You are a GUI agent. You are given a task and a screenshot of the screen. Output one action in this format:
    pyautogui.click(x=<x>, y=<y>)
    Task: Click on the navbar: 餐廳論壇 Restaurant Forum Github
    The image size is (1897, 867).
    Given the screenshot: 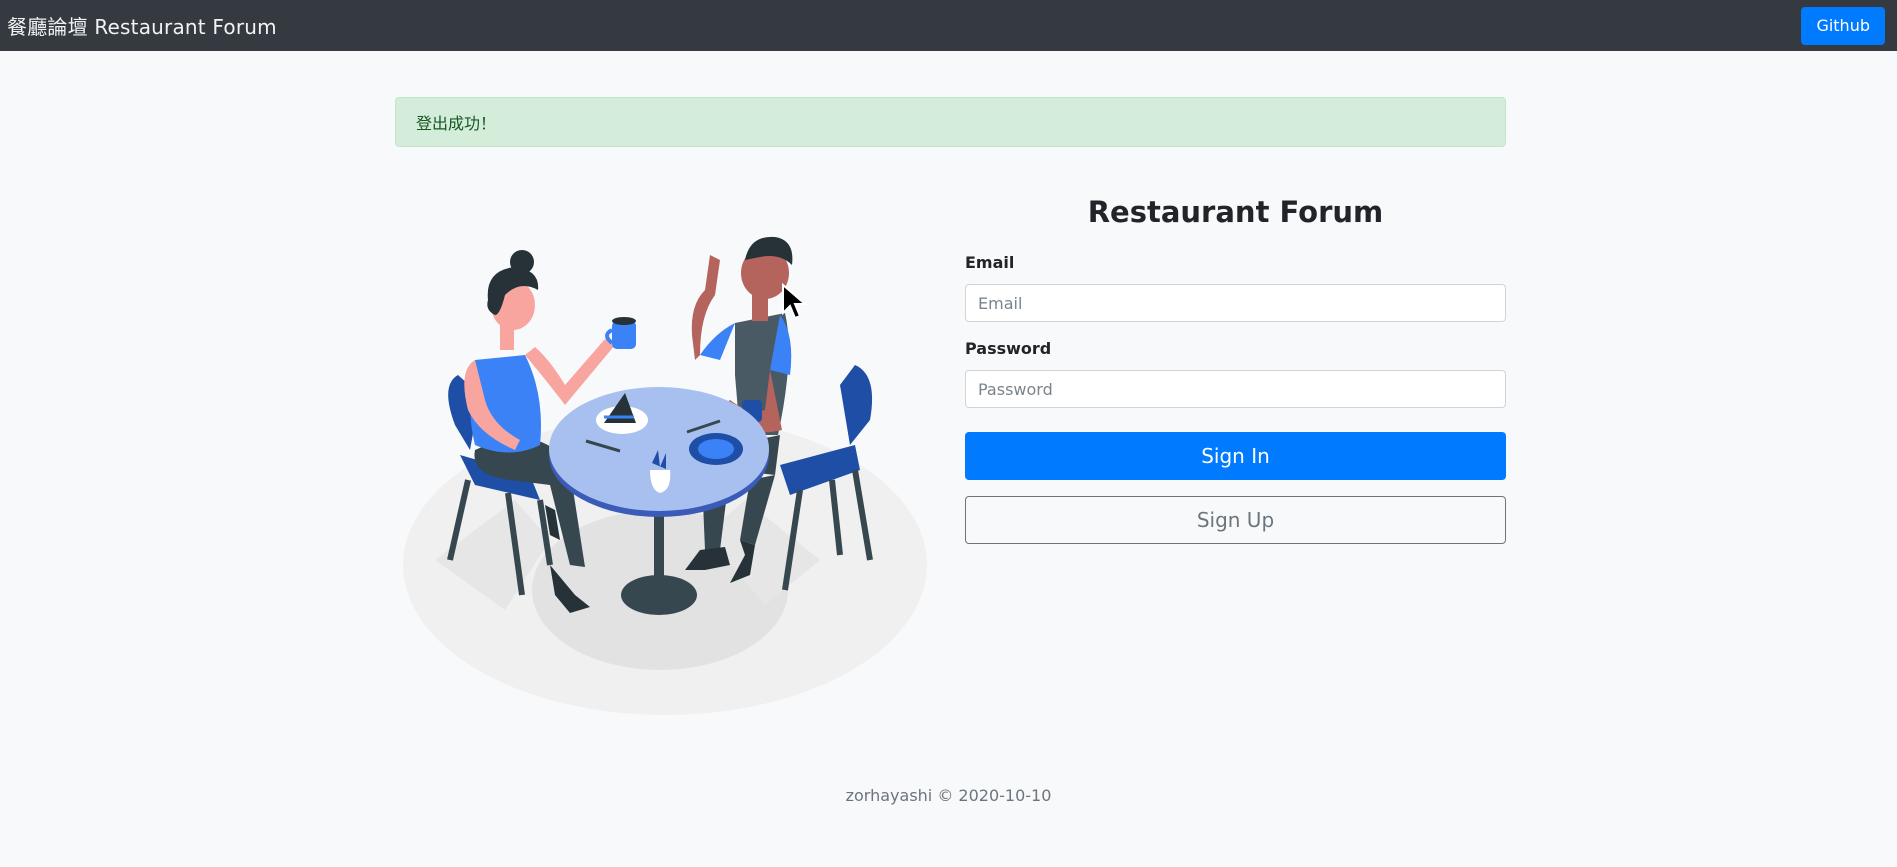 What is the action you would take?
    pyautogui.click(x=948, y=25)
    